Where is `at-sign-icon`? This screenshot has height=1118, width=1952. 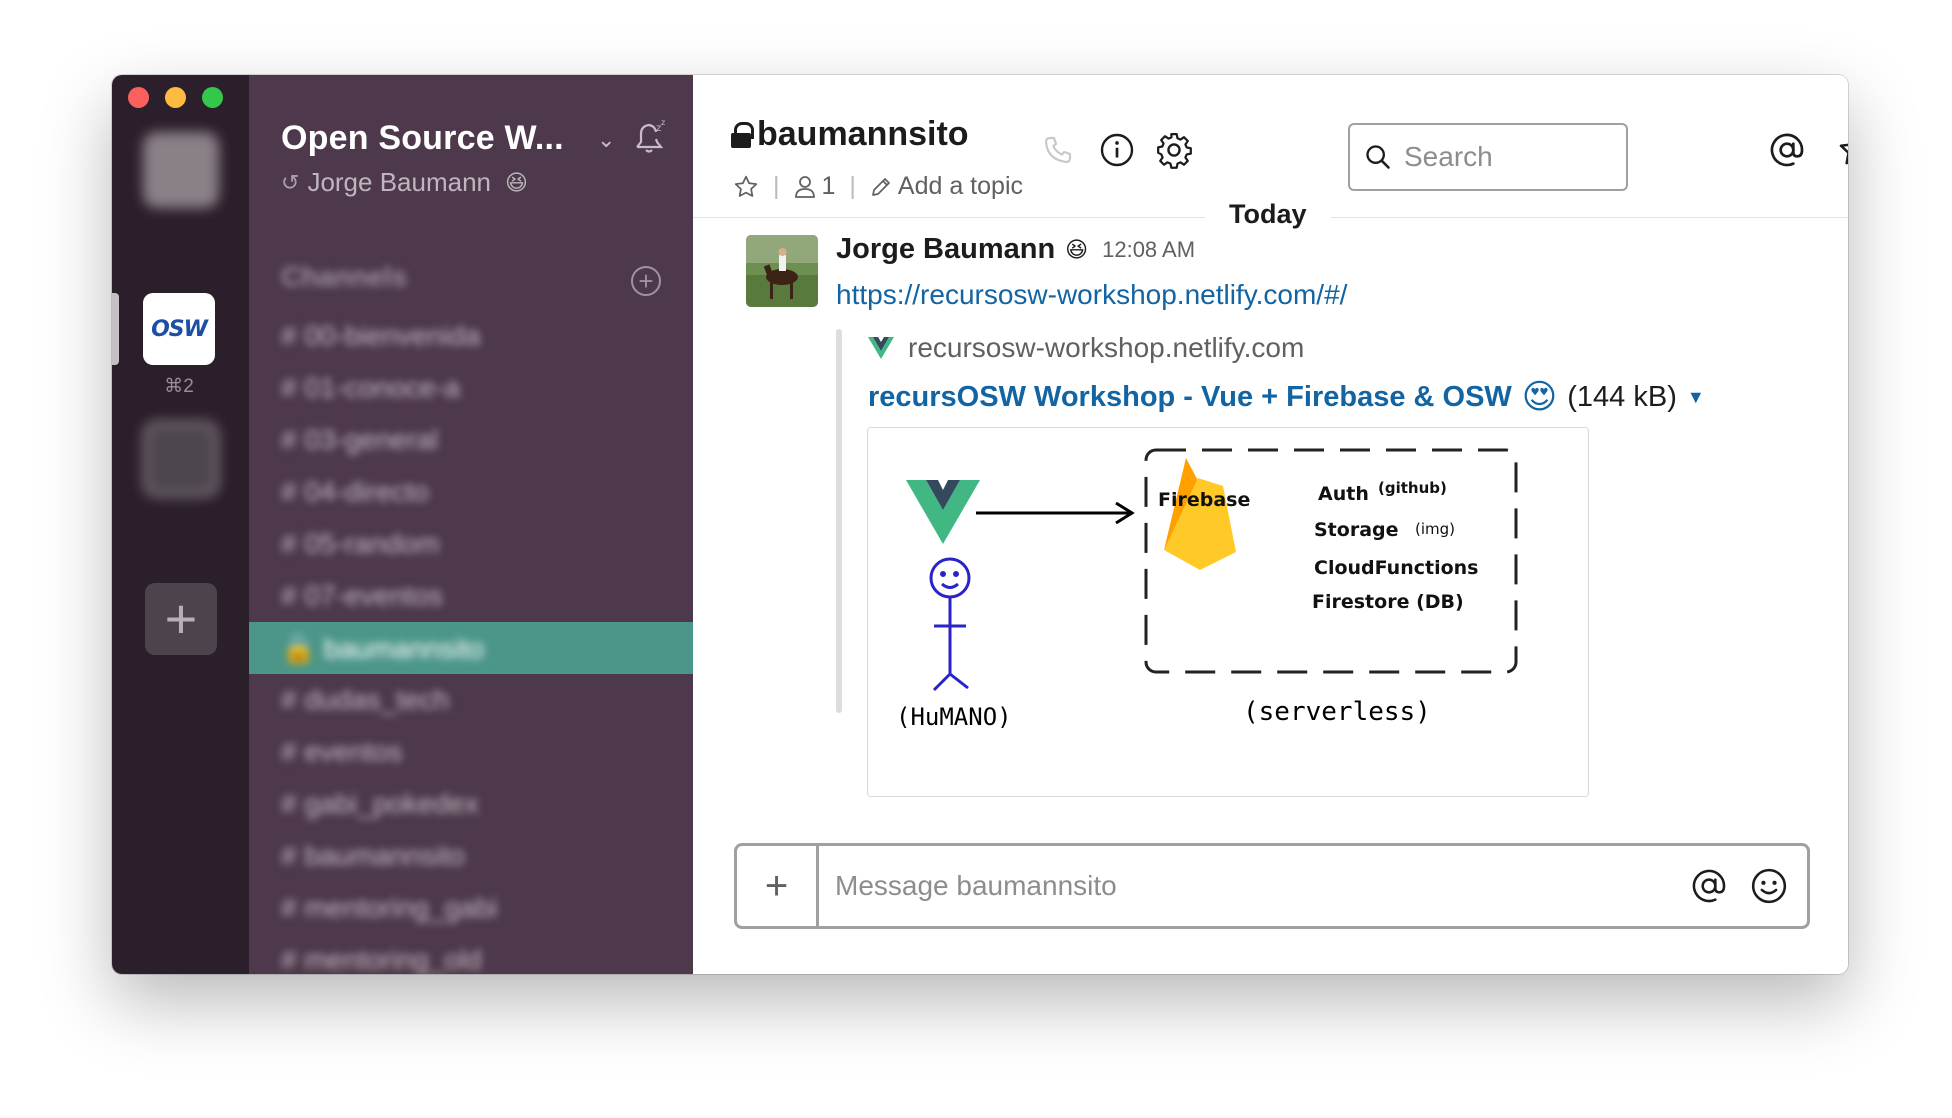
at-sign-icon is located at coordinates (1709, 886).